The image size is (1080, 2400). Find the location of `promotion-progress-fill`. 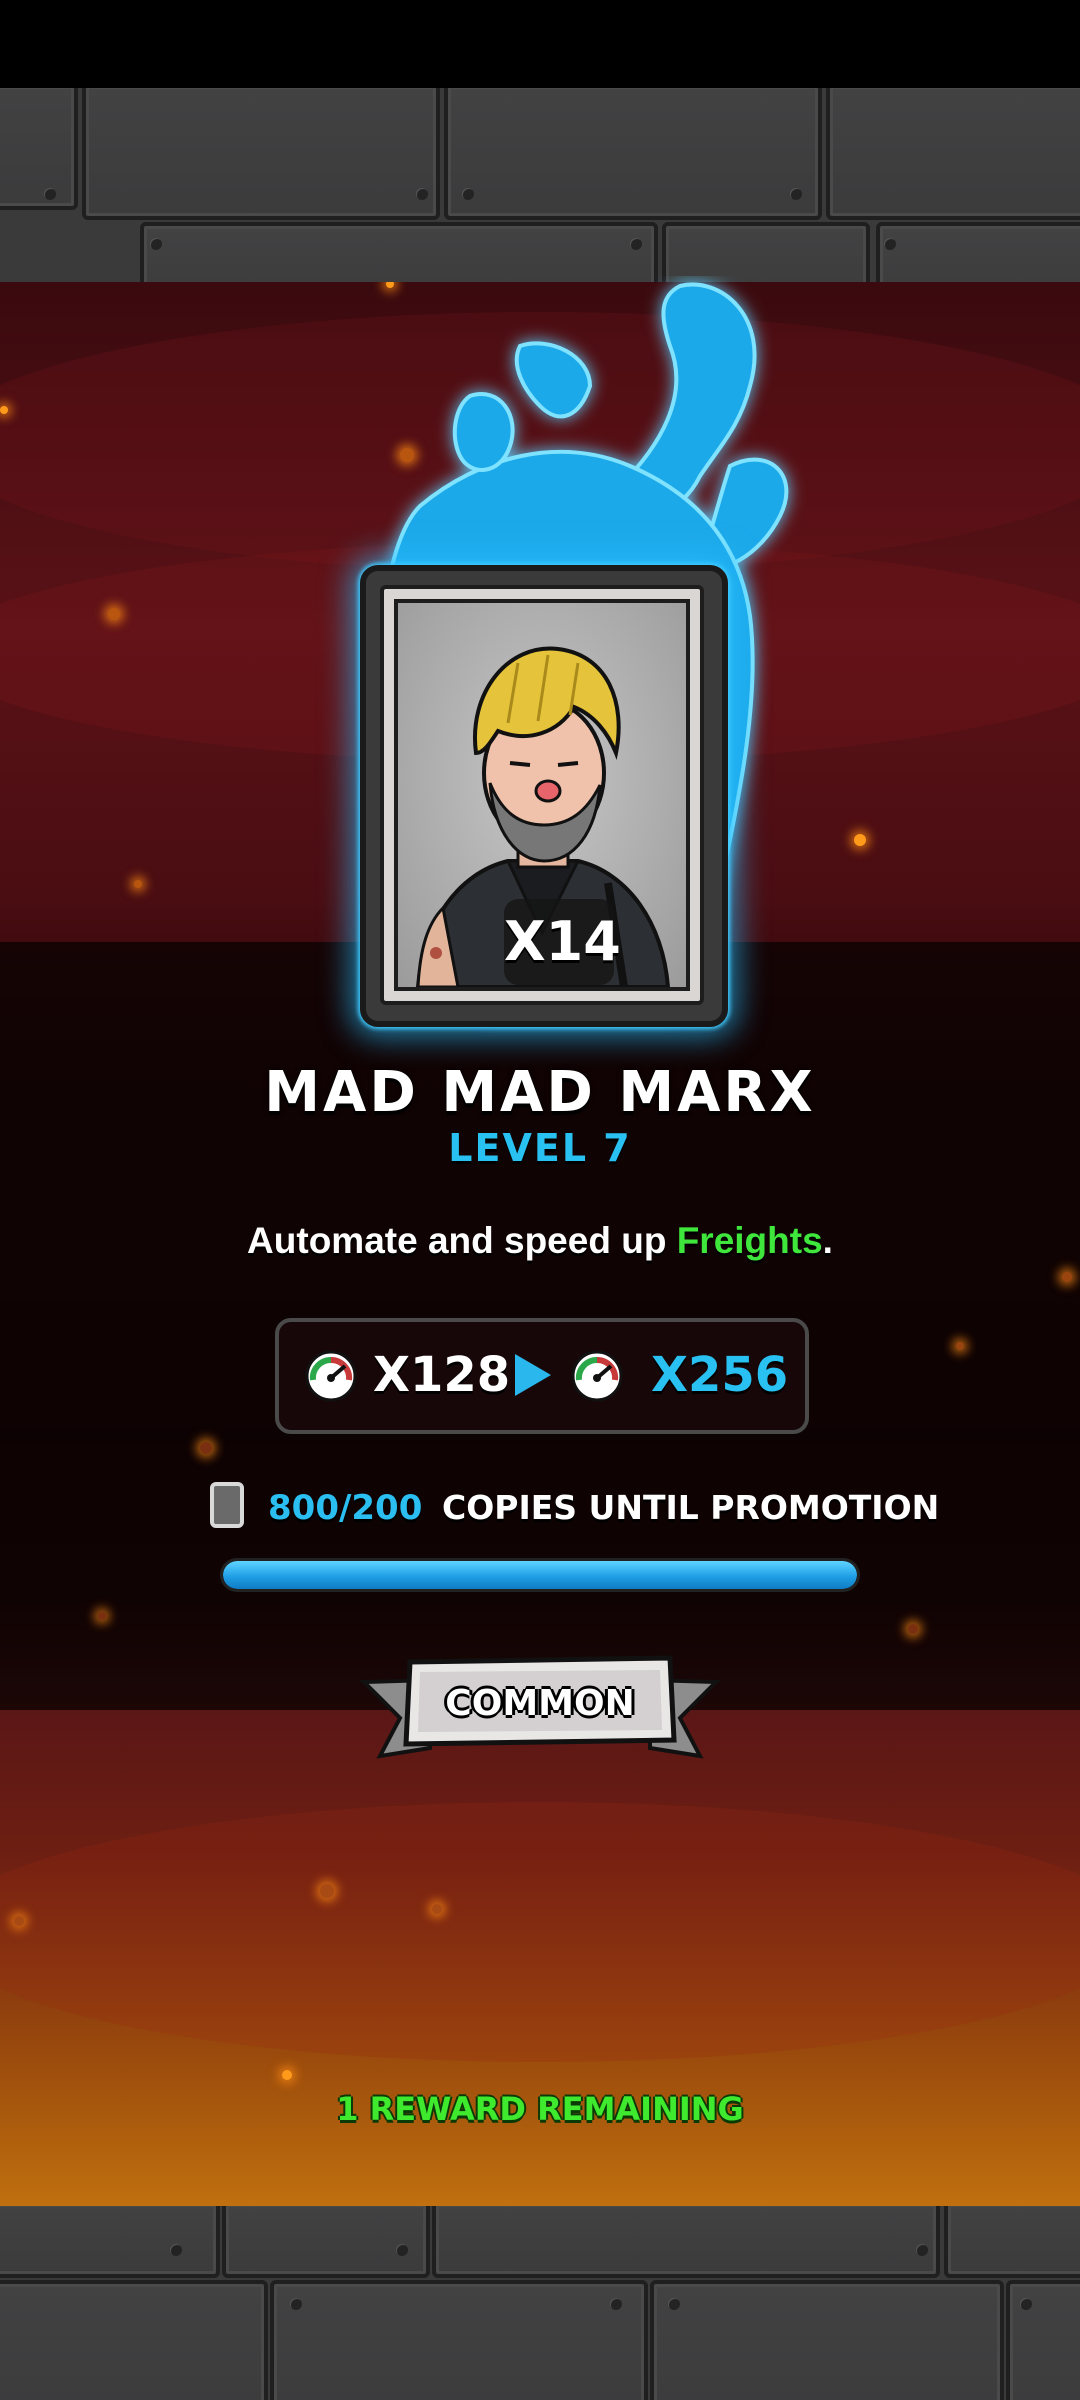

promotion-progress-fill is located at coordinates (540, 1575).